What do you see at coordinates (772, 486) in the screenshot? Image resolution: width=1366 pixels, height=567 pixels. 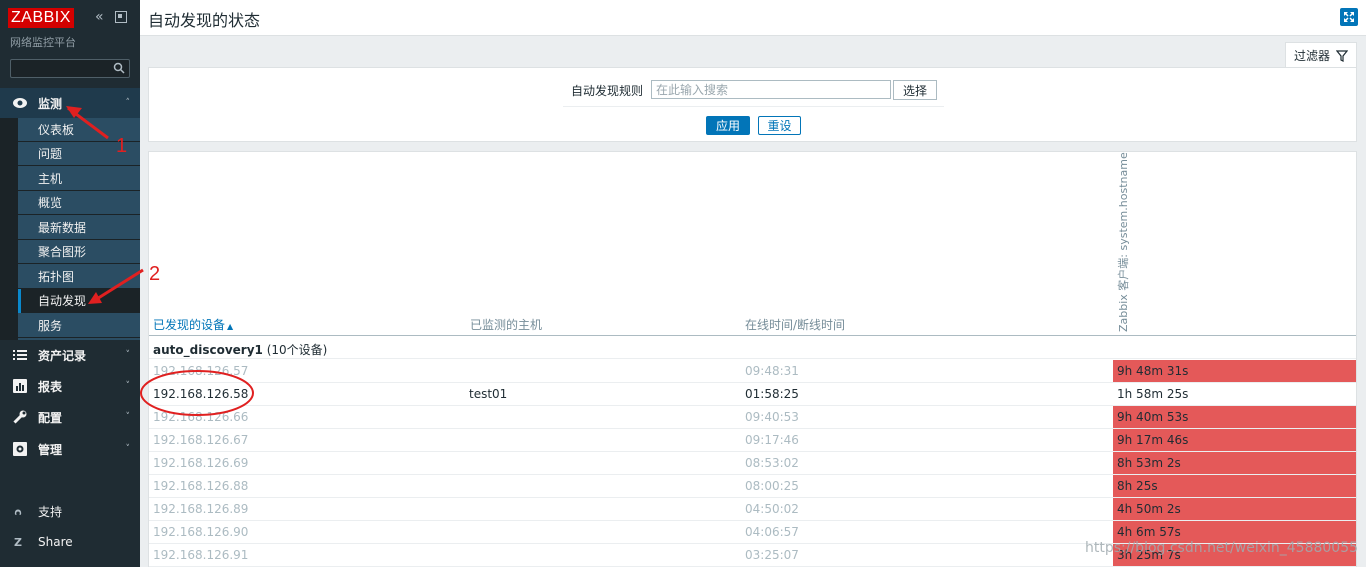 I see `uptime-cell: 08:00:25` at bounding box center [772, 486].